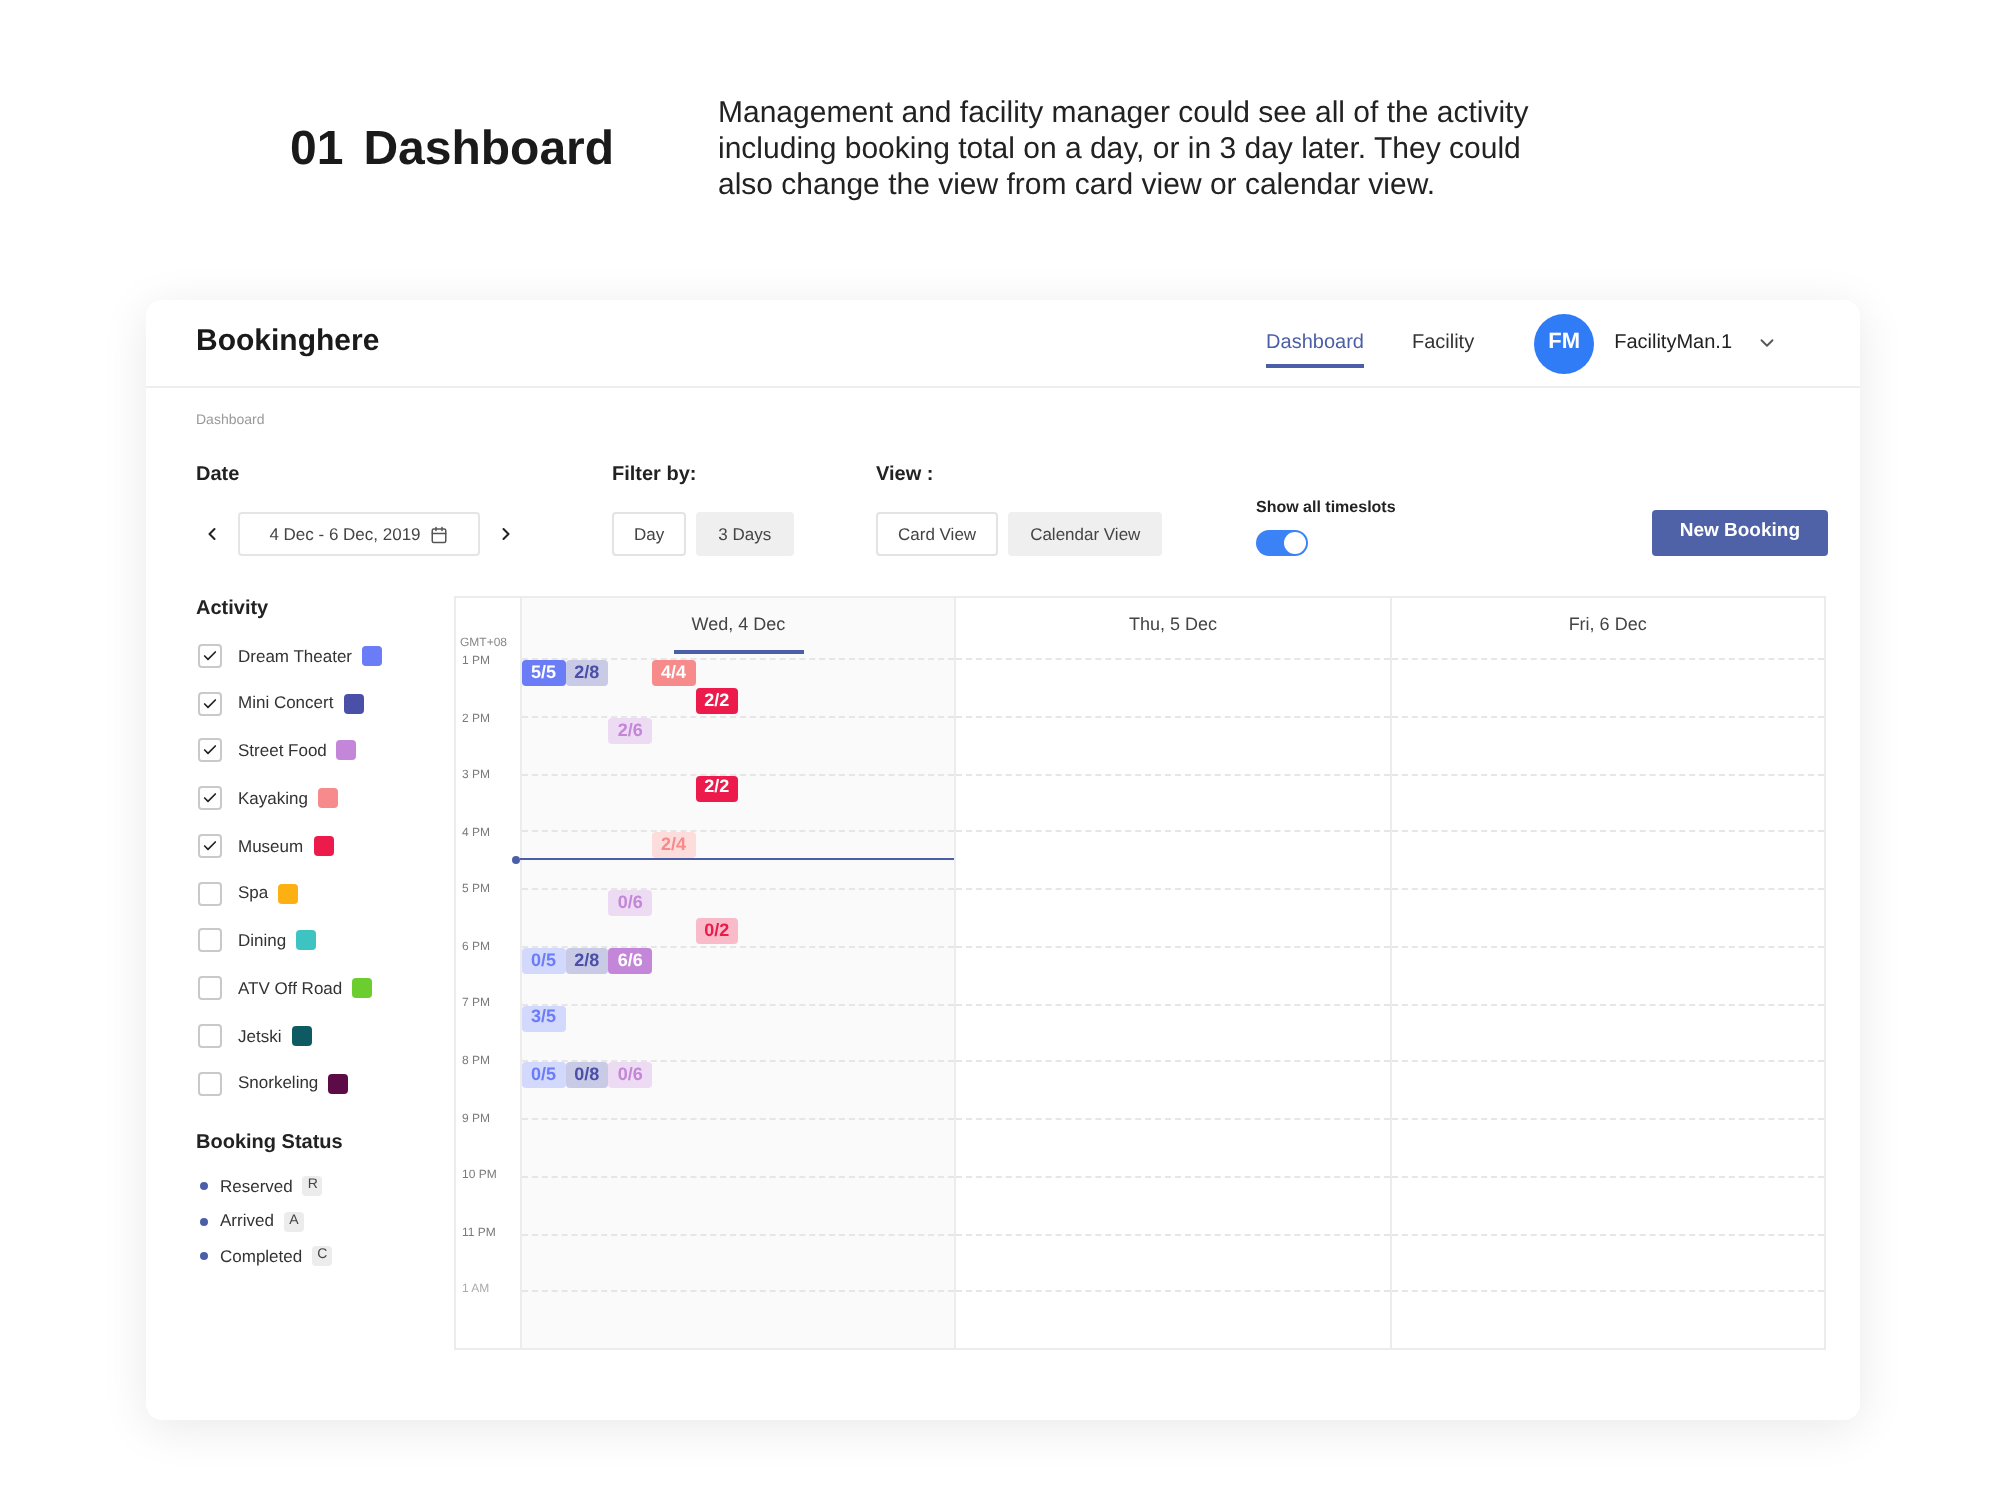 This screenshot has height=1500, width=2000. Describe the element at coordinates (1443, 343) in the screenshot. I see `nav-tab: Facility` at that location.